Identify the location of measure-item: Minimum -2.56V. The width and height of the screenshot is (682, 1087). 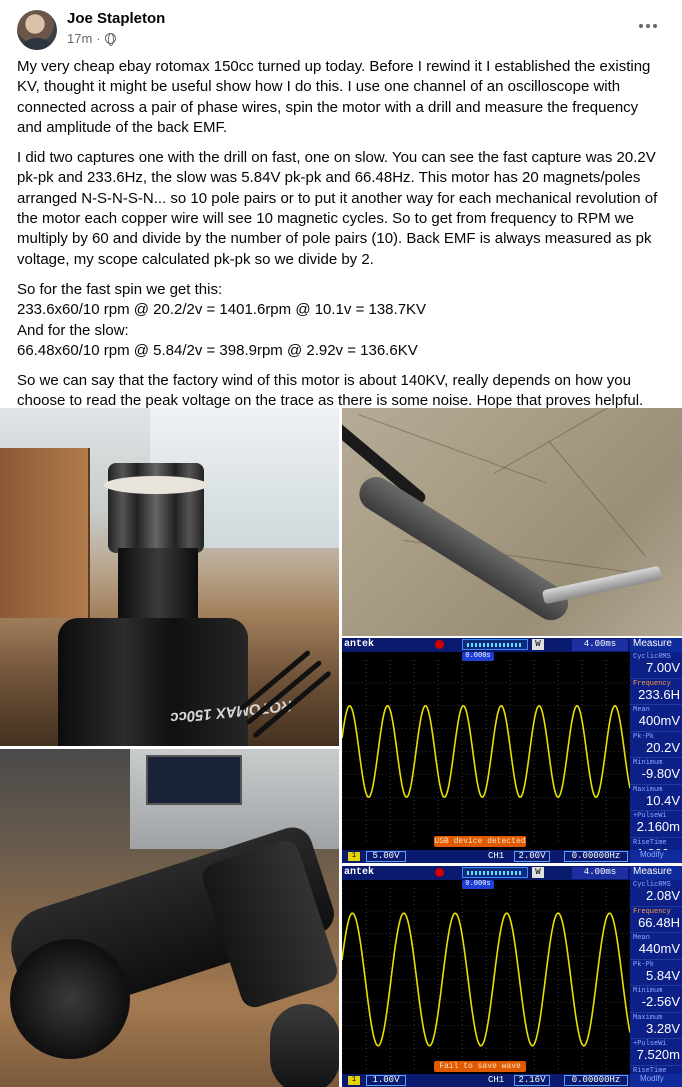
(656, 999).